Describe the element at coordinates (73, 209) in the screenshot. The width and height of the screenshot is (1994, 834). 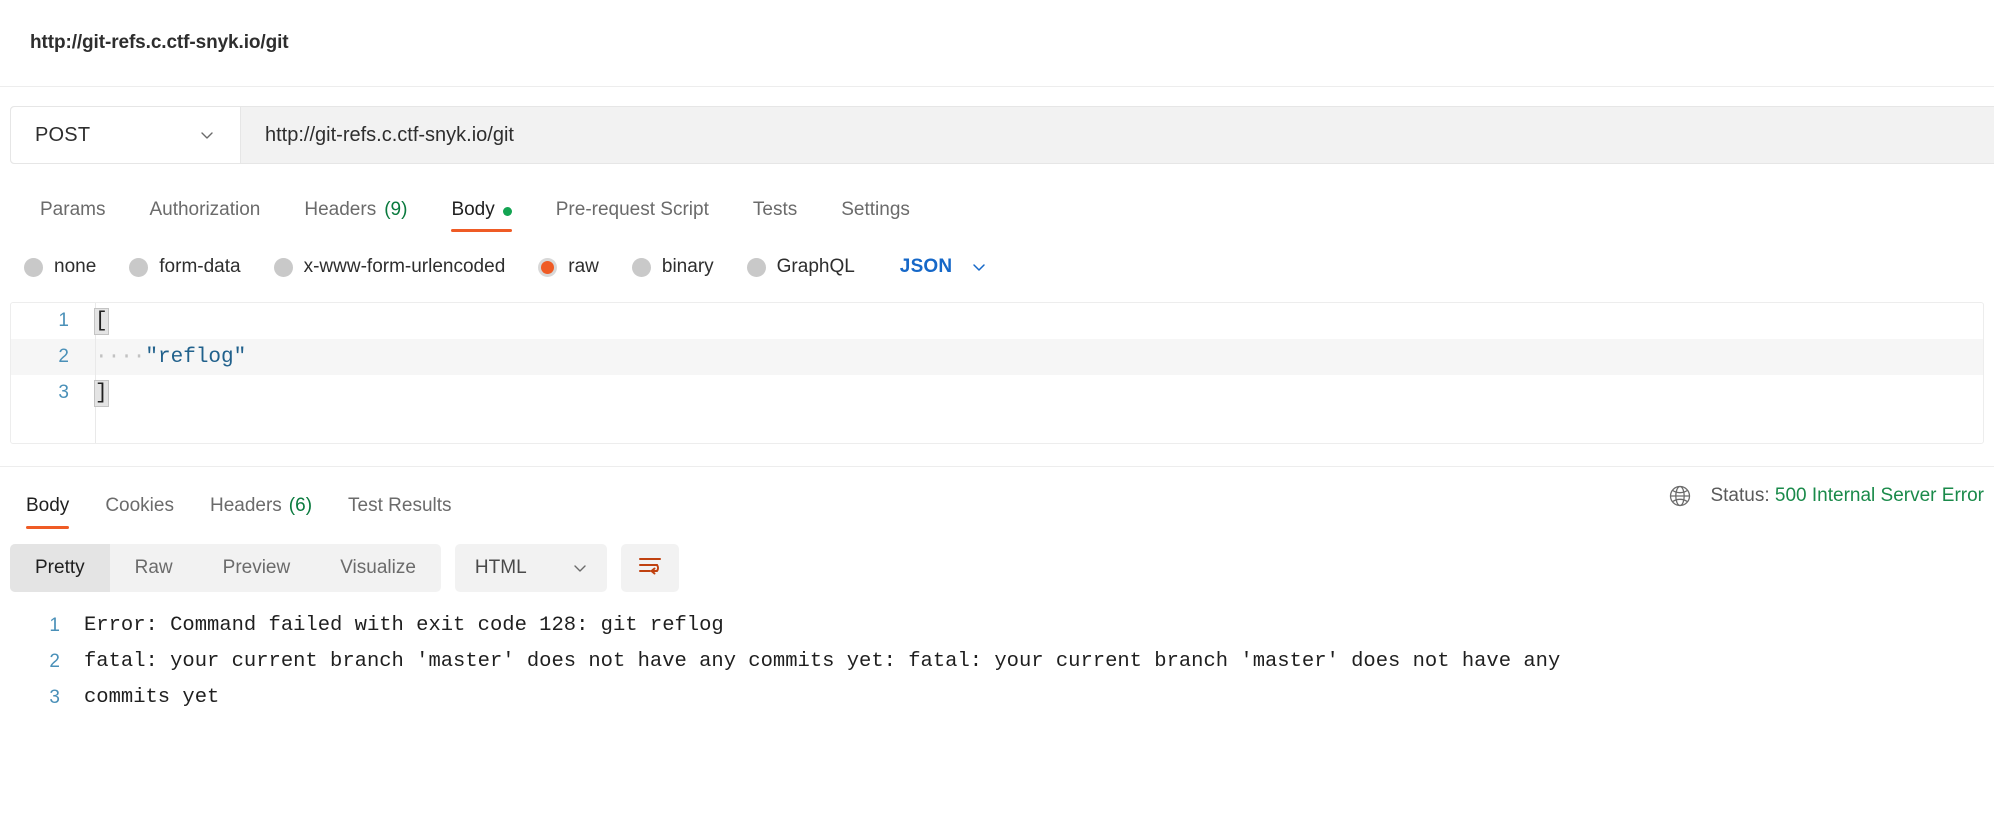
I see `tab-label: Params` at that location.